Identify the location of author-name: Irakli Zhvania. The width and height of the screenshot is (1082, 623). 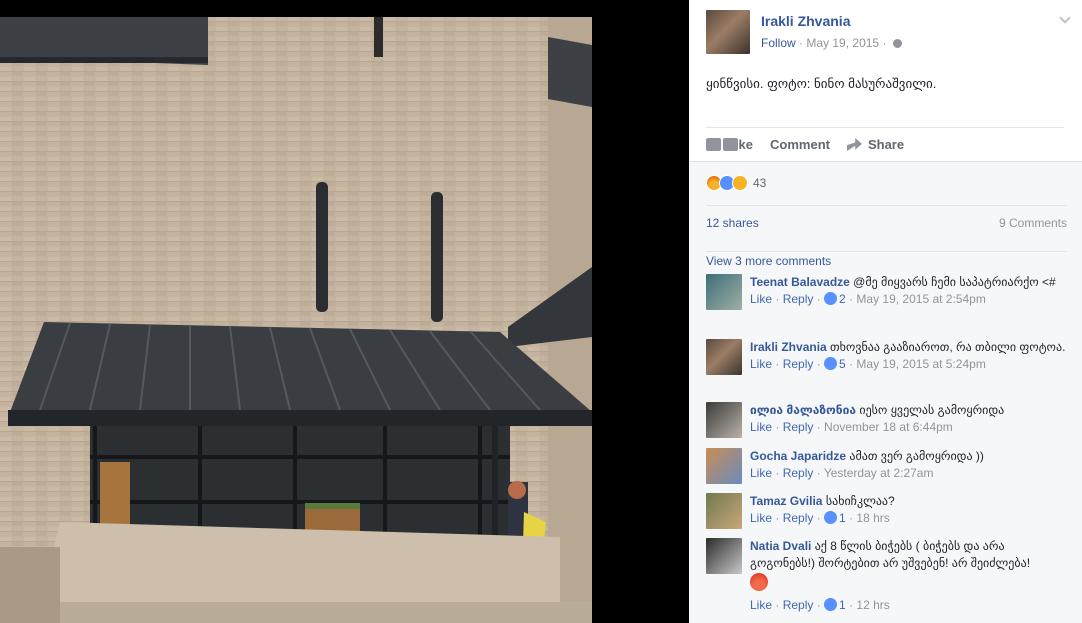
(805, 21).